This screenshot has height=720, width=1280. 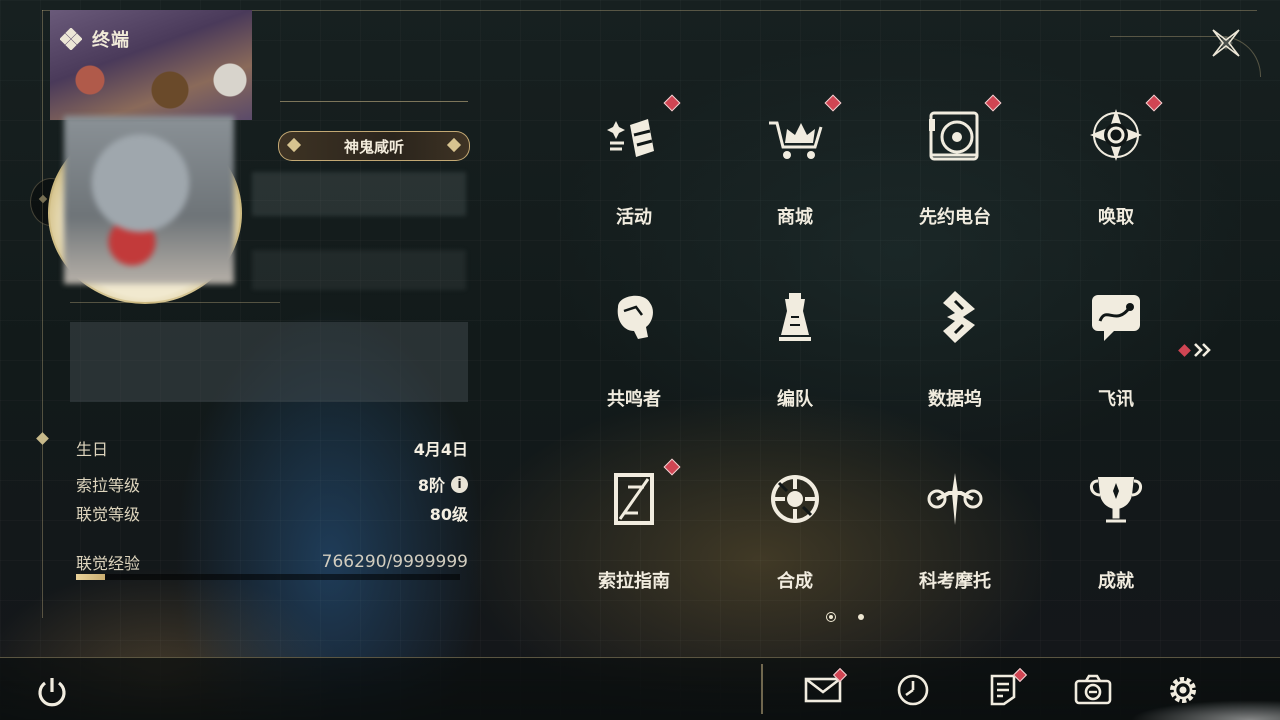 What do you see at coordinates (42, 314) in the screenshot?
I see `frame-left-line` at bounding box center [42, 314].